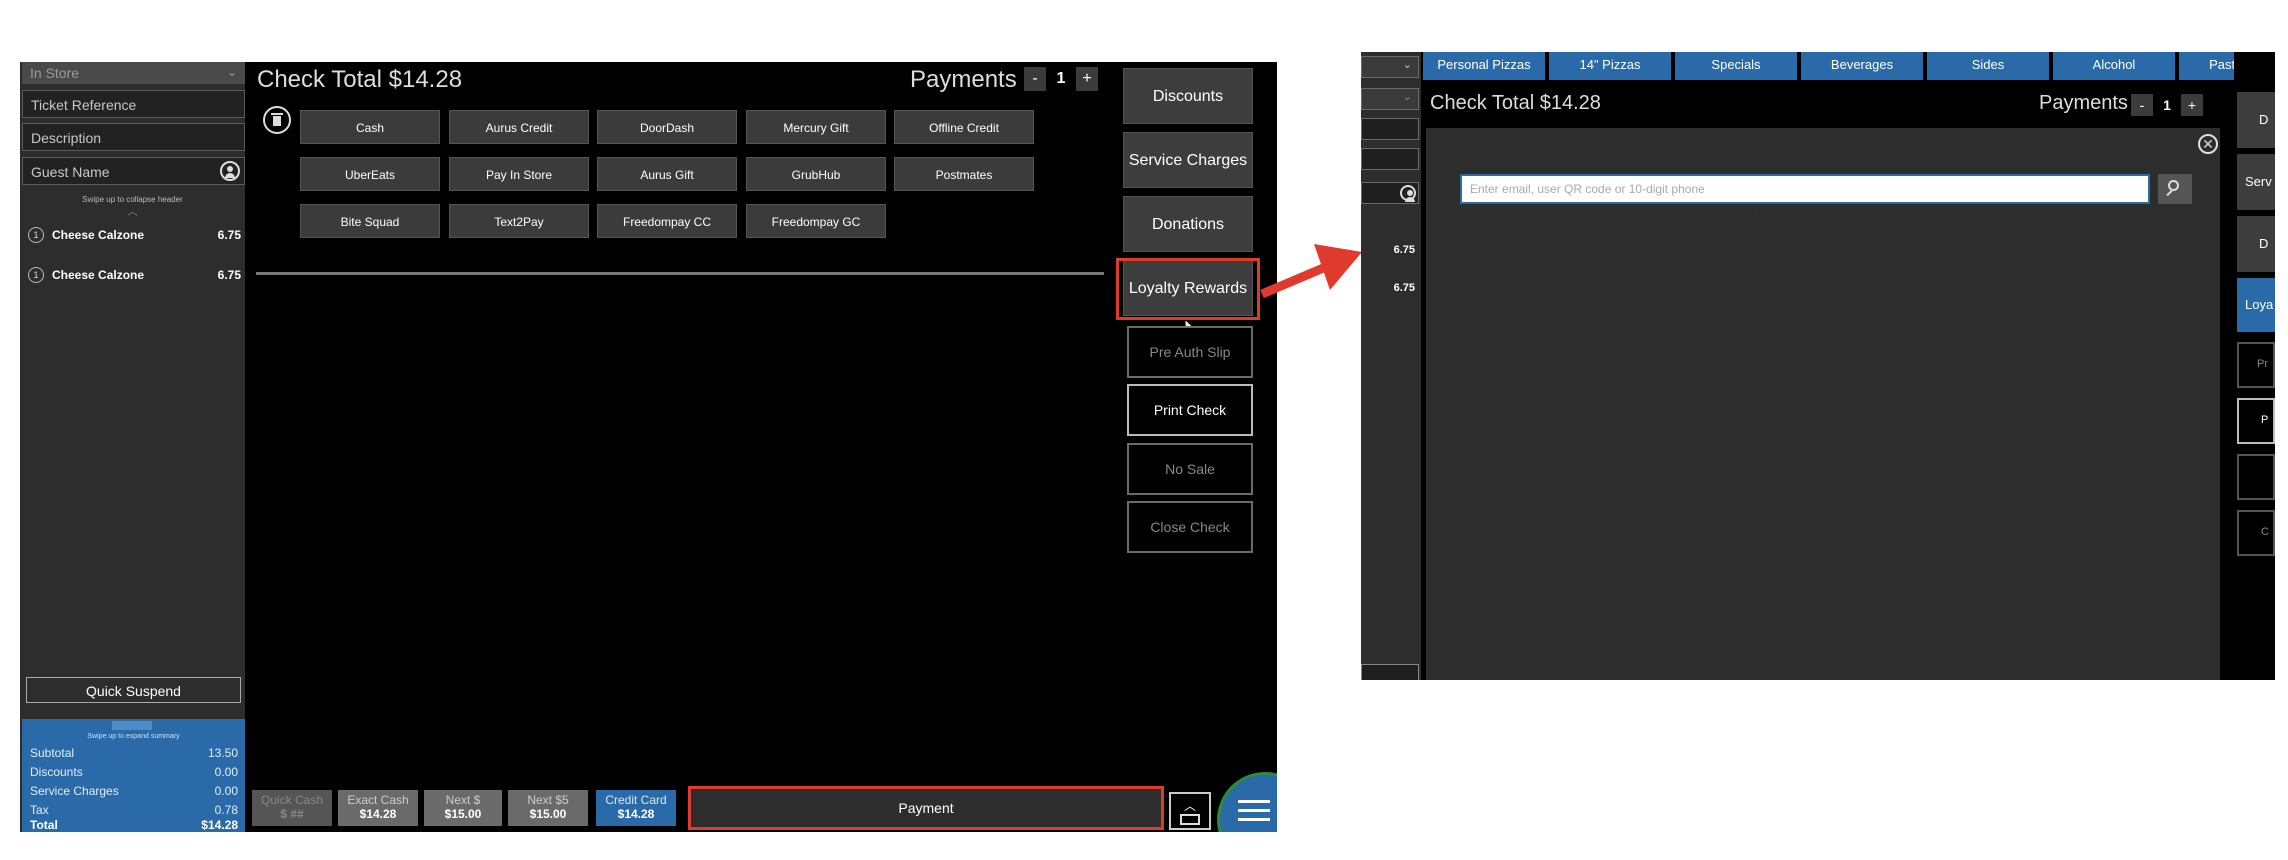 This screenshot has width=2288, height=860. I want to click on quick-button-title: Quick Cash, so click(292, 800).